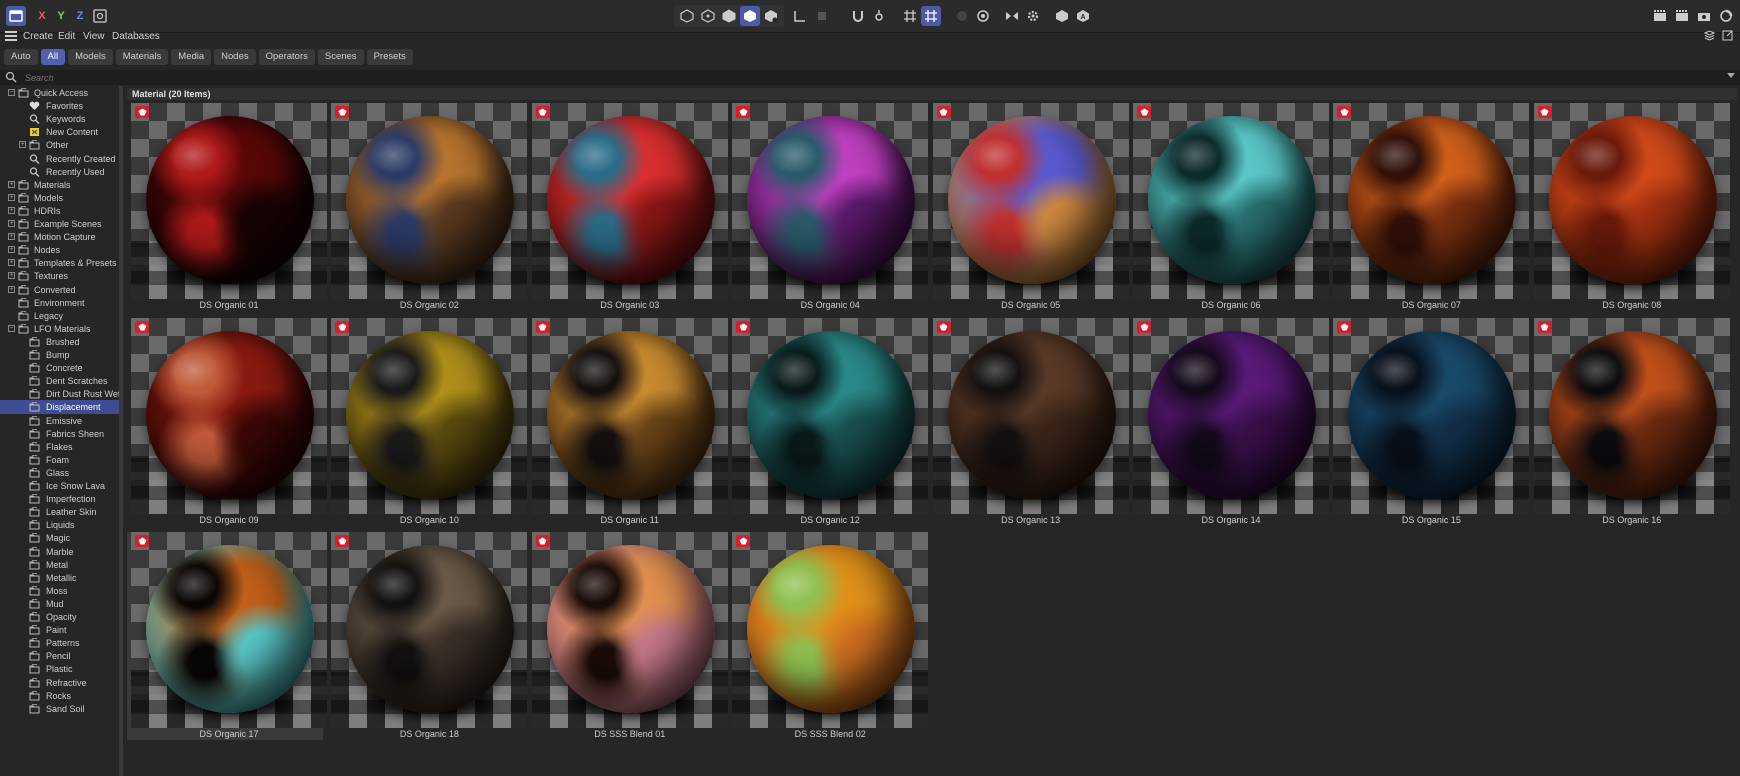  I want to click on sidebar-item: Rocks, so click(59, 696).